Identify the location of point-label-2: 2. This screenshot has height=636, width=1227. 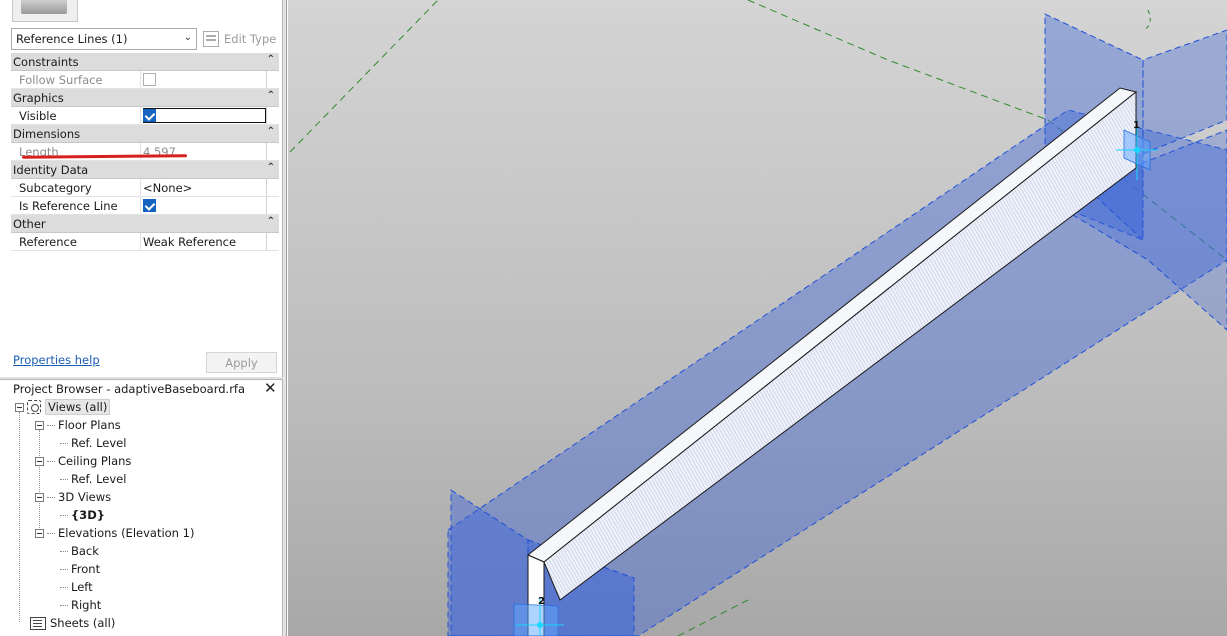
(541, 601).